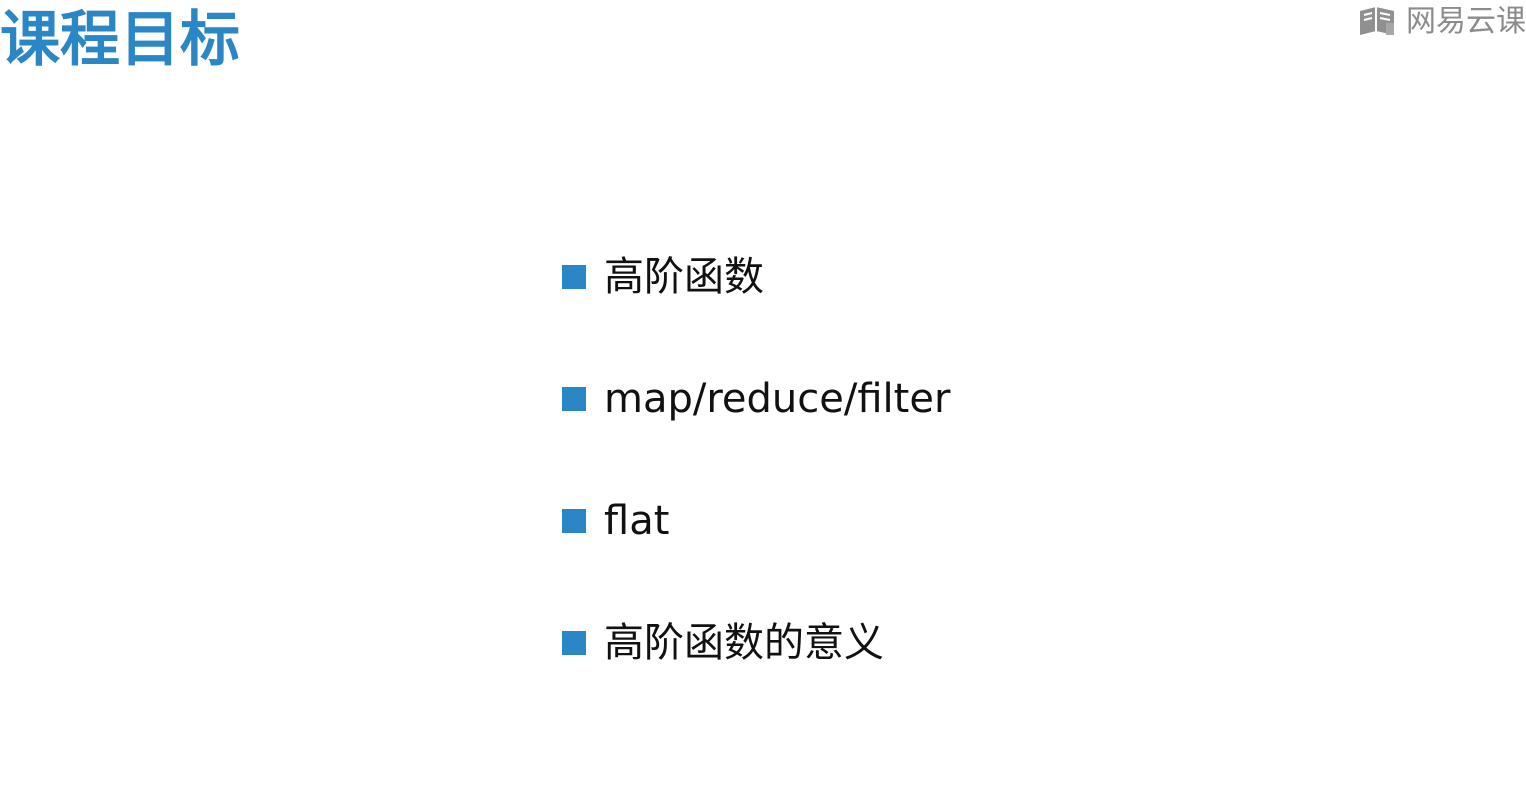 This screenshot has width=1526, height=804. I want to click on list-item-text: flat, so click(637, 521).